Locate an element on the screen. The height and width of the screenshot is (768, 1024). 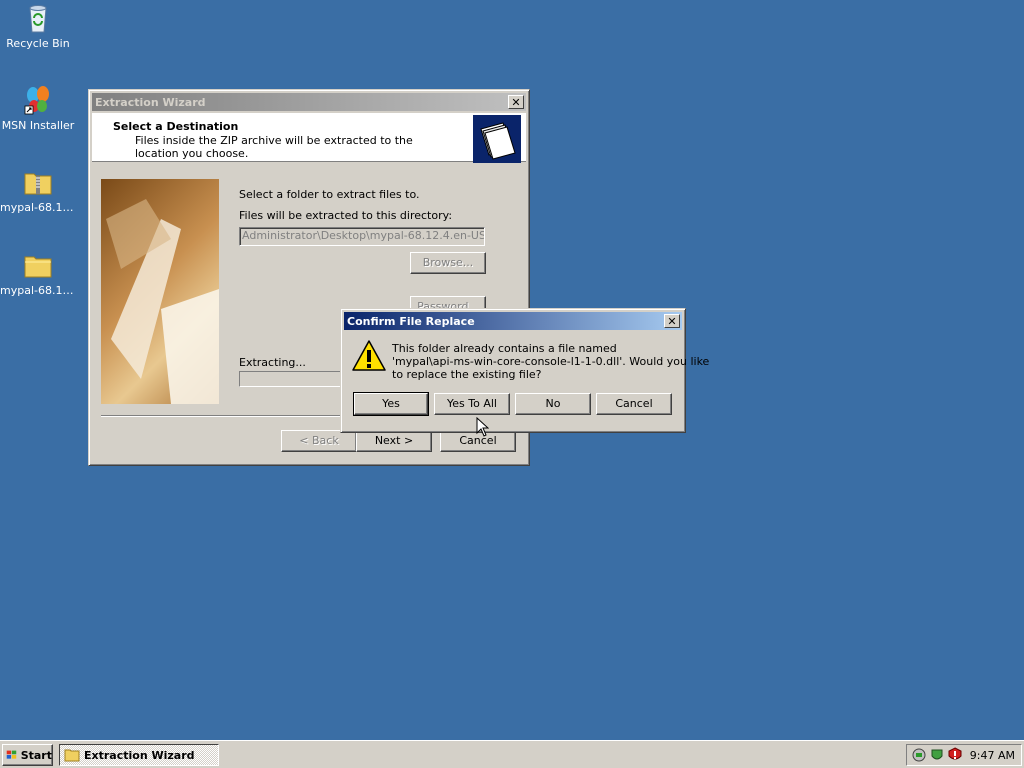
system-tray: 9:47 AM is located at coordinates (964, 755).